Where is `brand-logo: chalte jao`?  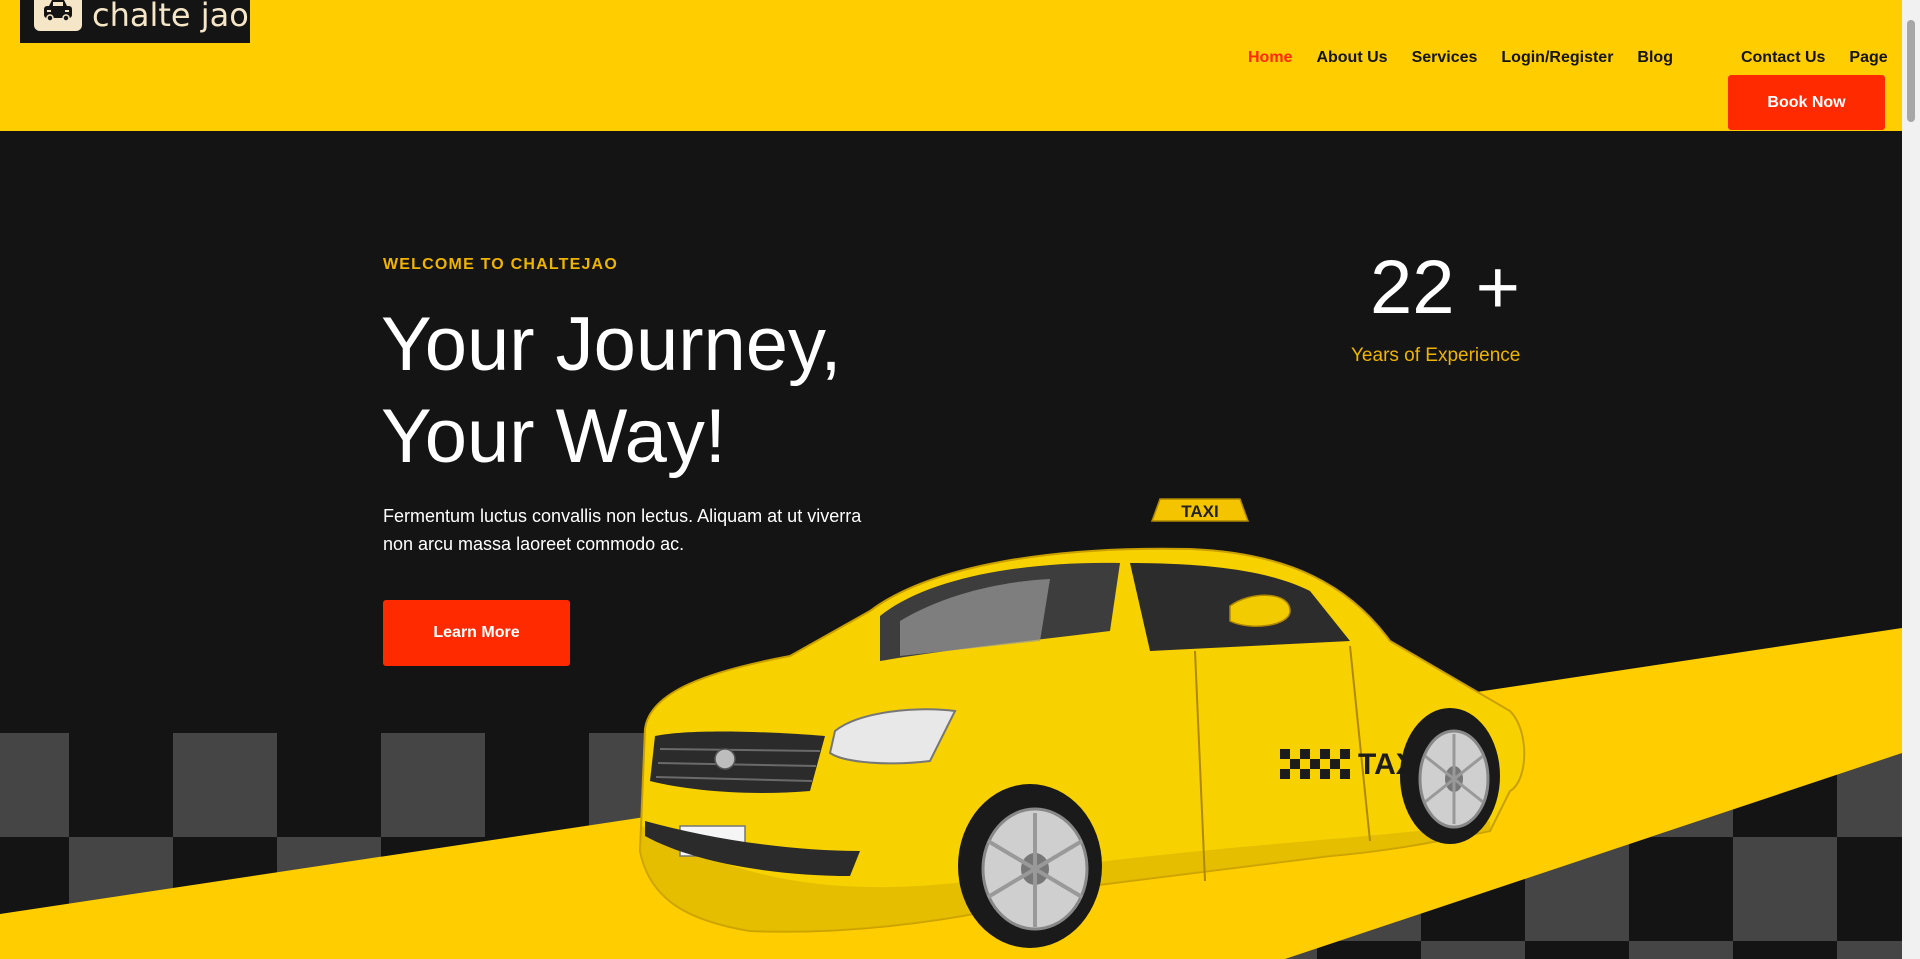
brand-logo: chalte jao is located at coordinates (135, 21).